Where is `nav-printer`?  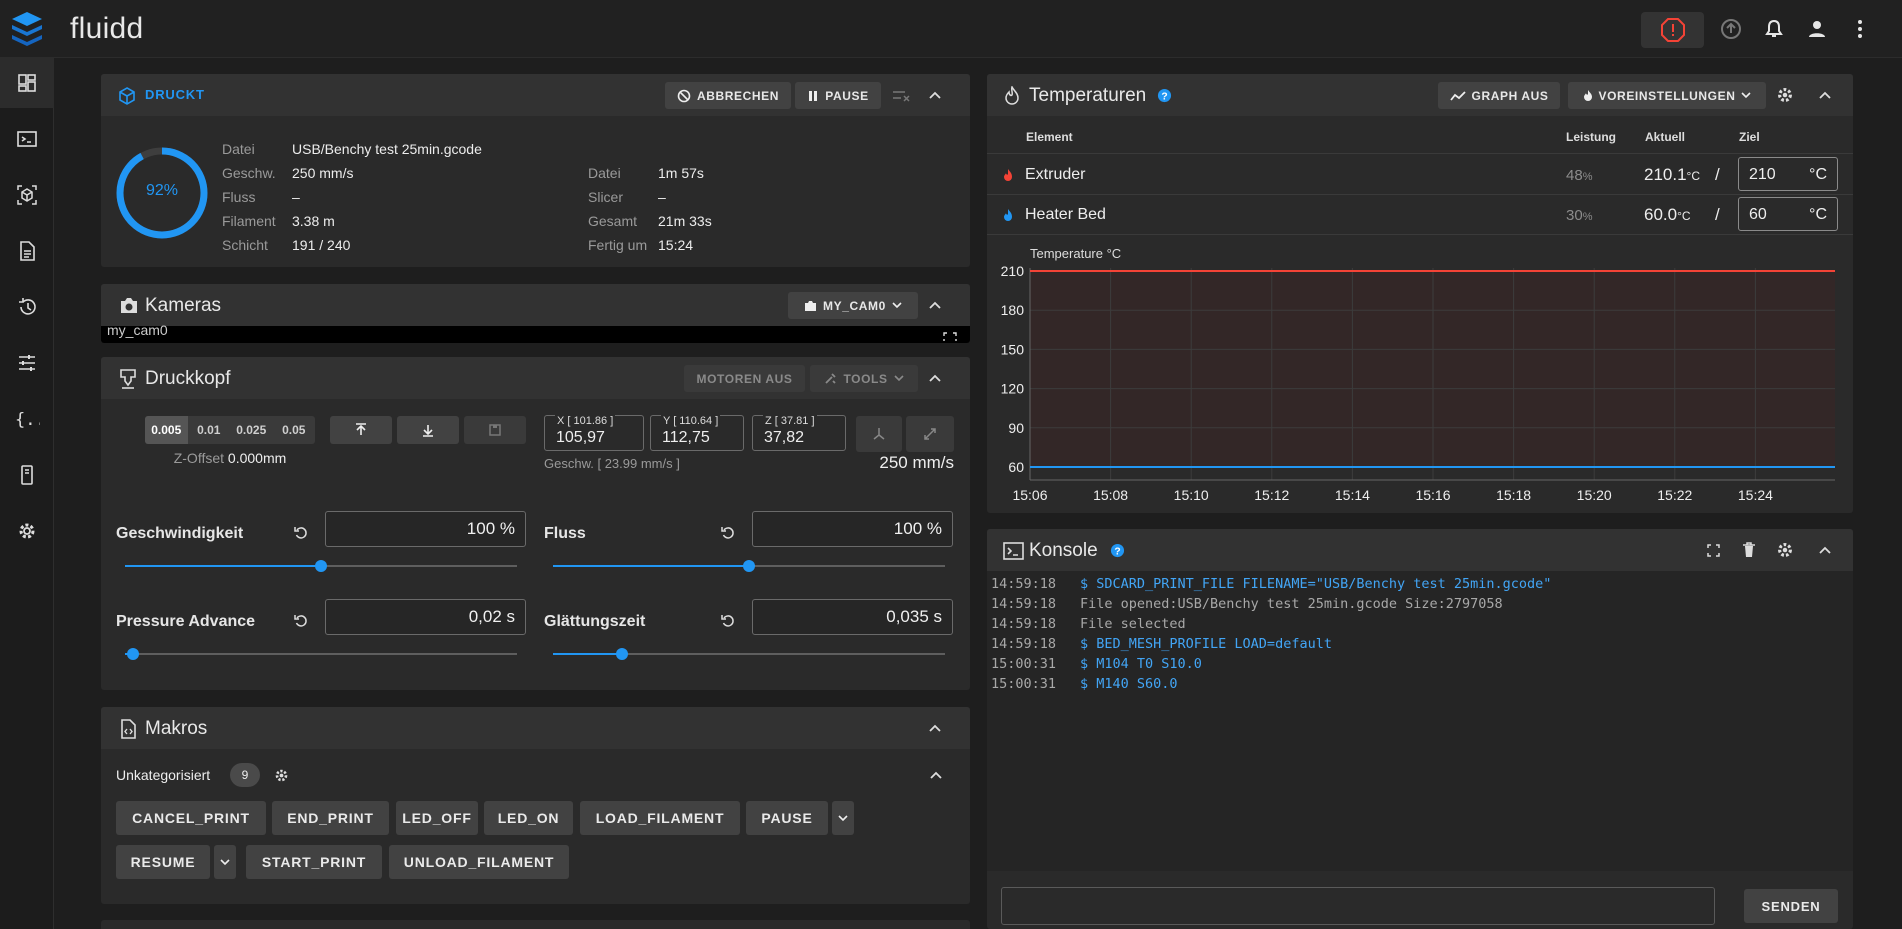
nav-printer is located at coordinates (27, 195).